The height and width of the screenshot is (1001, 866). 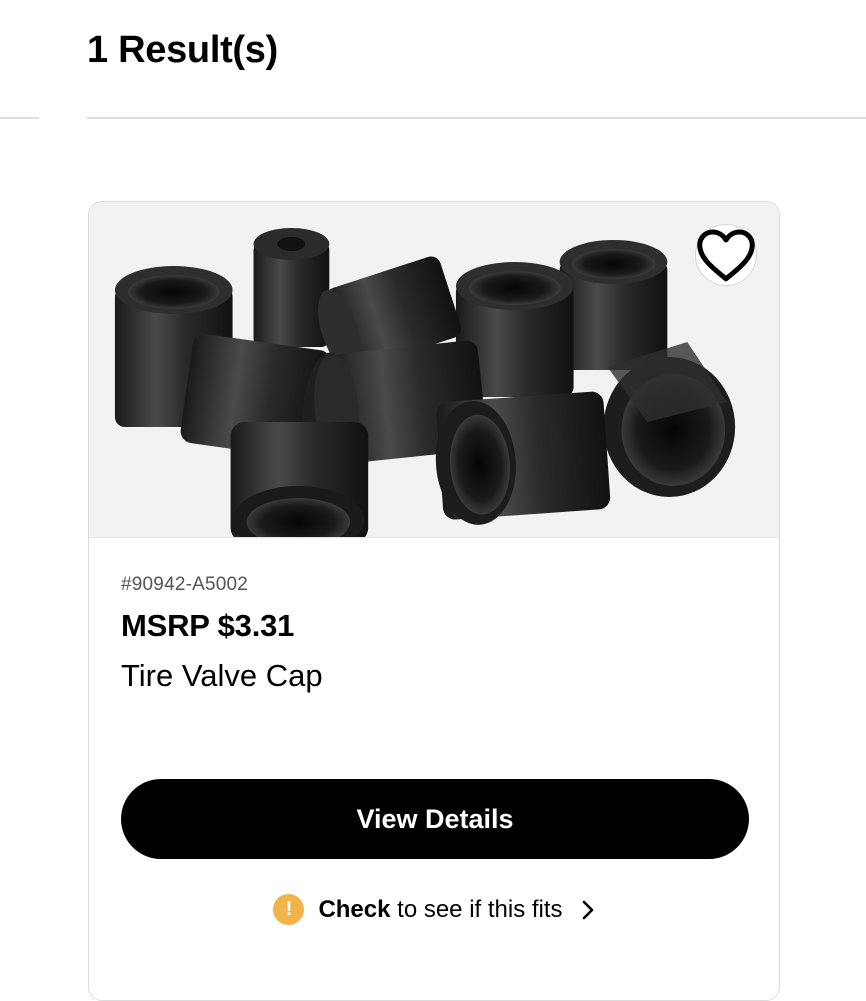 What do you see at coordinates (435, 819) in the screenshot?
I see `view-details-button: View Details` at bounding box center [435, 819].